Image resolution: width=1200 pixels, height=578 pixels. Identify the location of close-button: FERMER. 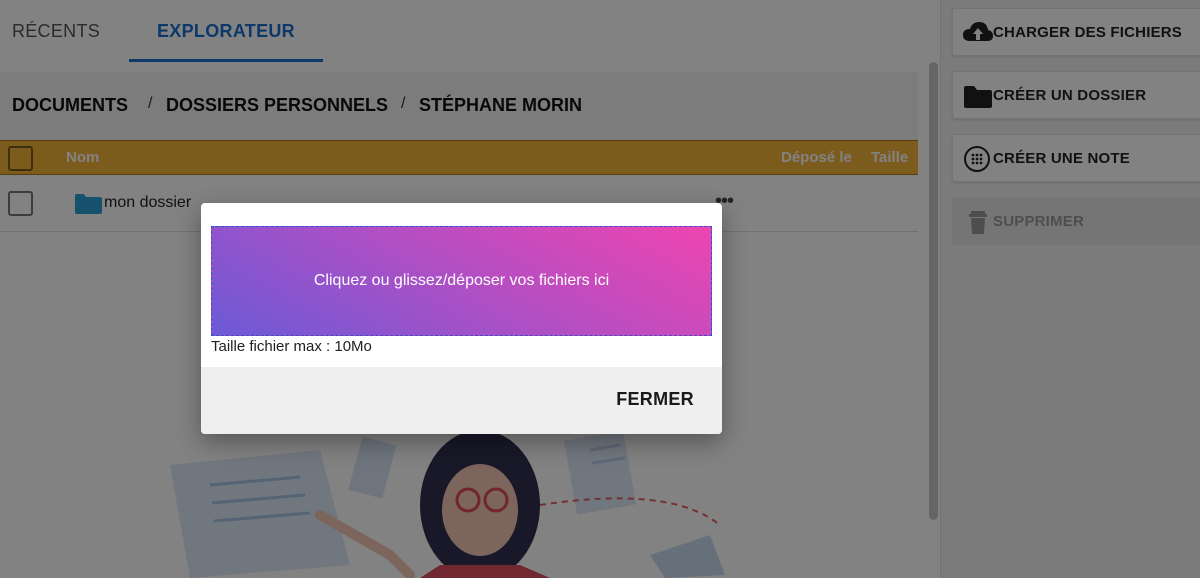
(655, 399).